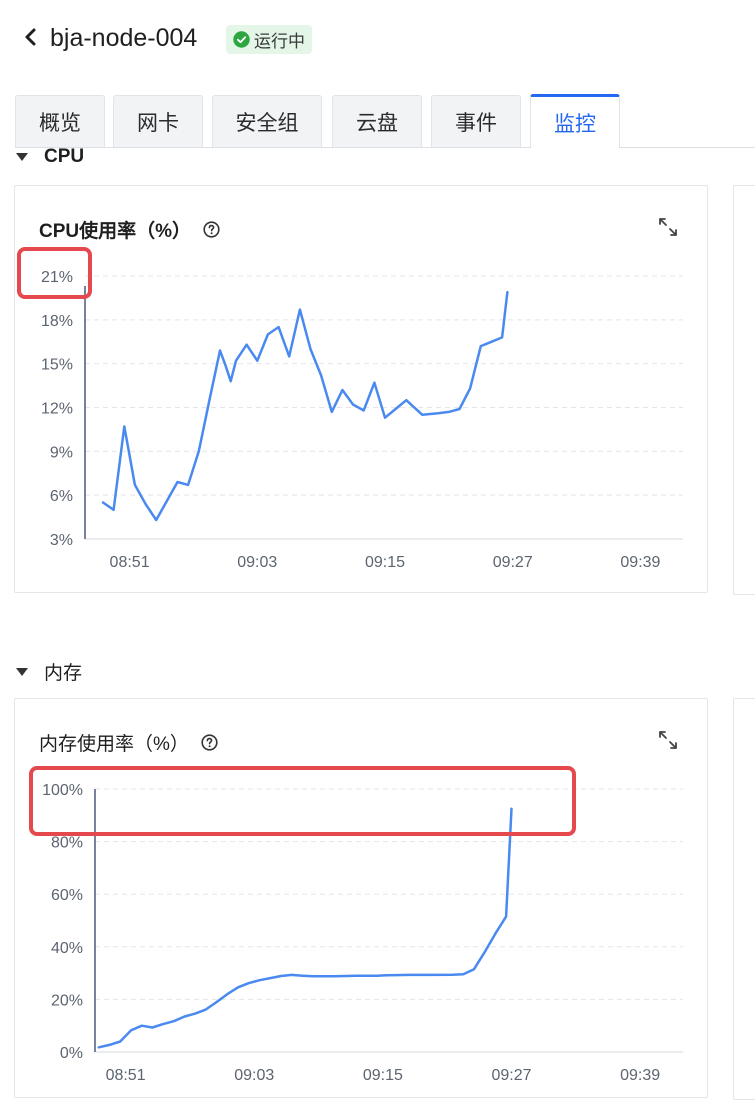 The height and width of the screenshot is (1100, 755). What do you see at coordinates (377, 121) in the screenshot?
I see `tab-disk: 云盘` at bounding box center [377, 121].